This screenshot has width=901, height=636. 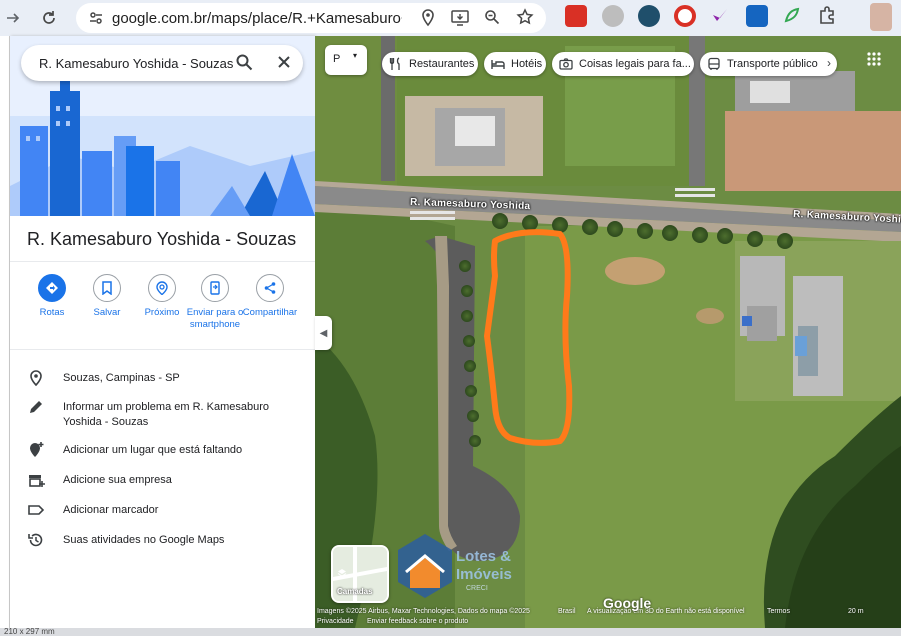 I want to click on site-info-icon, so click(x=96, y=20).